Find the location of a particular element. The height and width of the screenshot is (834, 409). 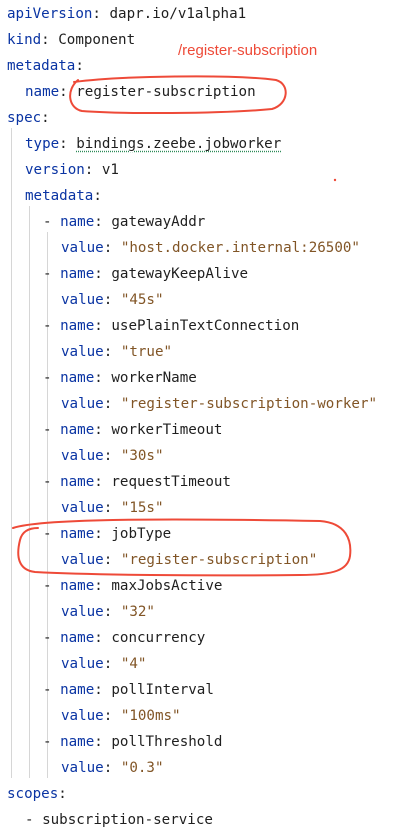

annotation-circle-metadata-name is located at coordinates (178, 95).